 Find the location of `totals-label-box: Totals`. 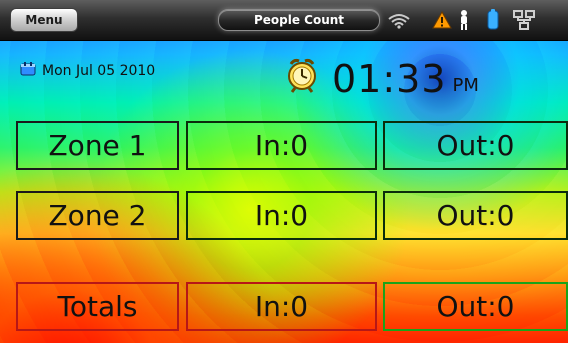

totals-label-box: Totals is located at coordinates (97, 306).